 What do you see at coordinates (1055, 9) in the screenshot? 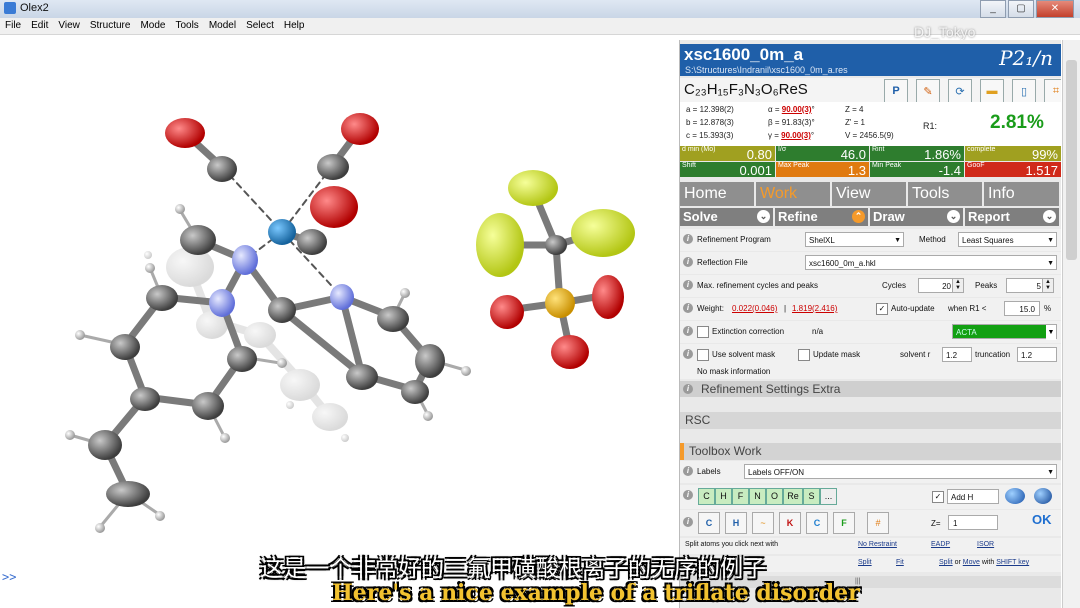
I see `close-button: ✕` at bounding box center [1055, 9].